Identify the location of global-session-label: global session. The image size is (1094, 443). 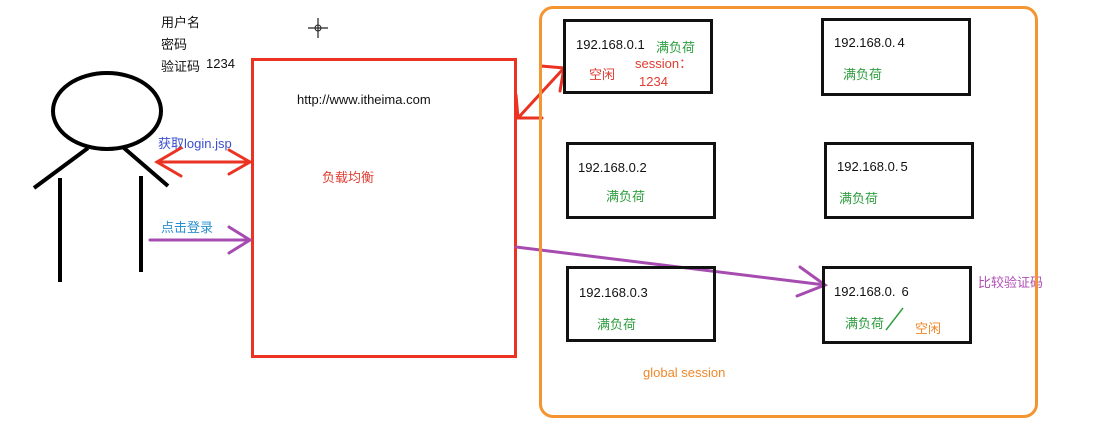
(684, 372).